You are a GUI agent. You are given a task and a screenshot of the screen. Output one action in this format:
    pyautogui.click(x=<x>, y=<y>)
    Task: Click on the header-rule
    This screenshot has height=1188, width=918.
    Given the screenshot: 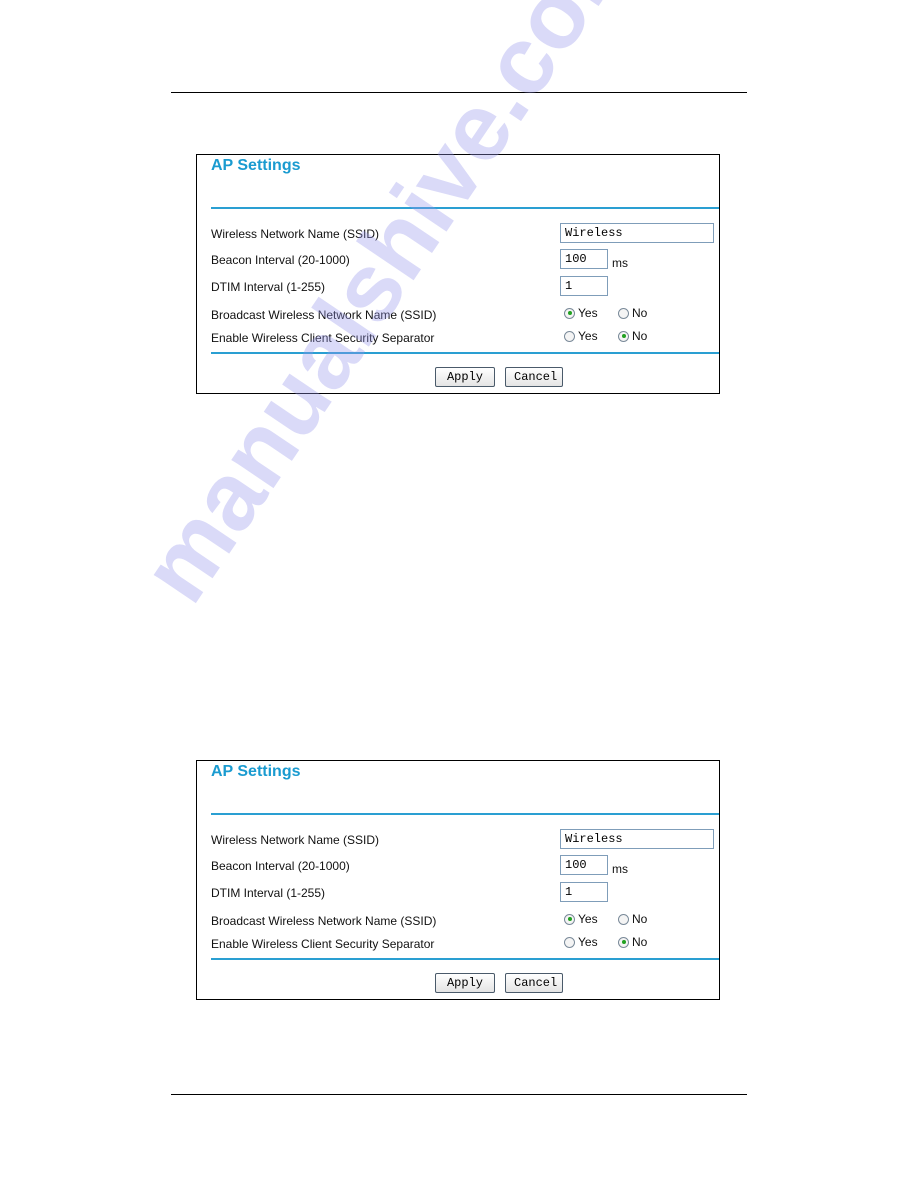 What is the action you would take?
    pyautogui.click(x=459, y=92)
    